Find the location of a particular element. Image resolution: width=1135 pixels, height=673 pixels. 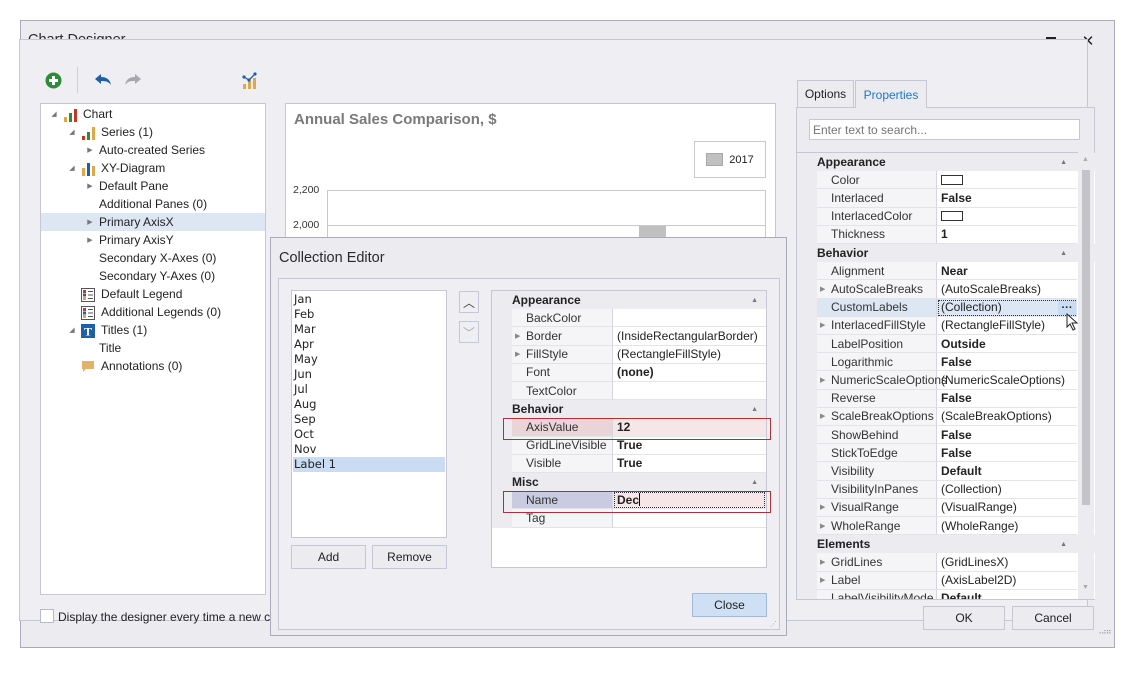

property-value: (AxisLabel2D) is located at coordinates (1007, 580).